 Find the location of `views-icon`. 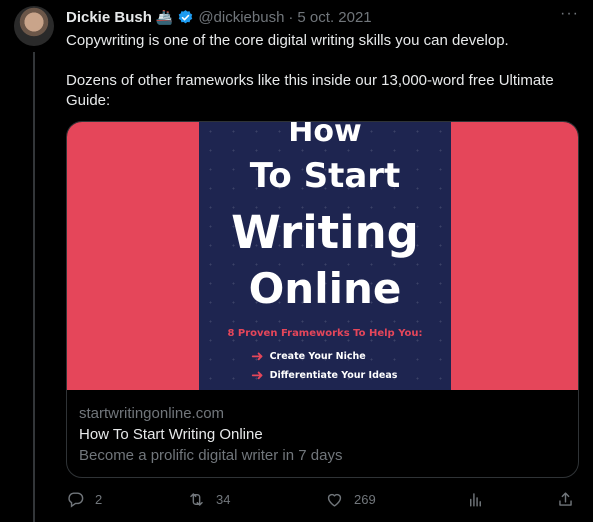

views-icon is located at coordinates (475, 500).